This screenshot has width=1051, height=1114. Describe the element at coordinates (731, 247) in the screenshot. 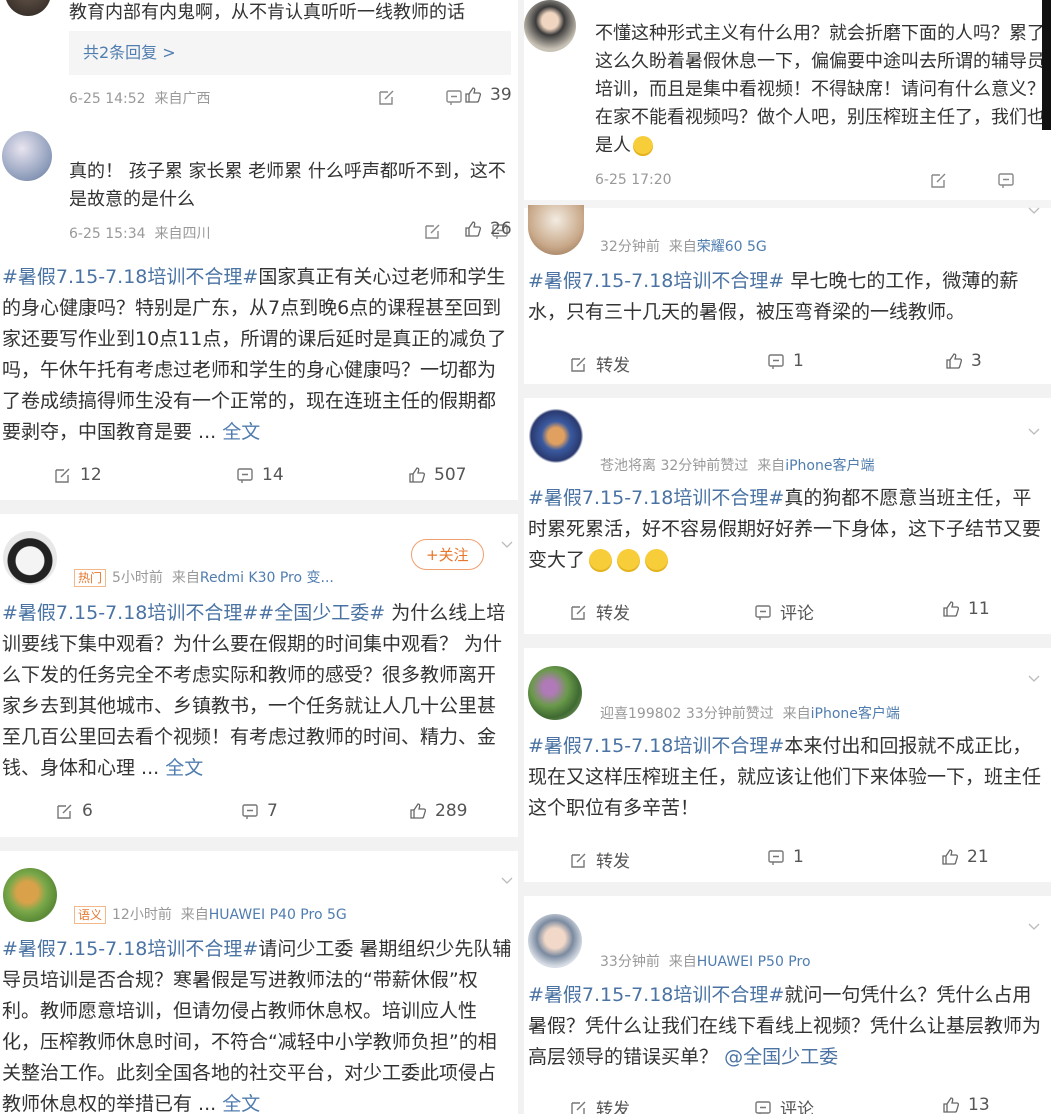

I see `source-device: 荣耀60 5G` at that location.